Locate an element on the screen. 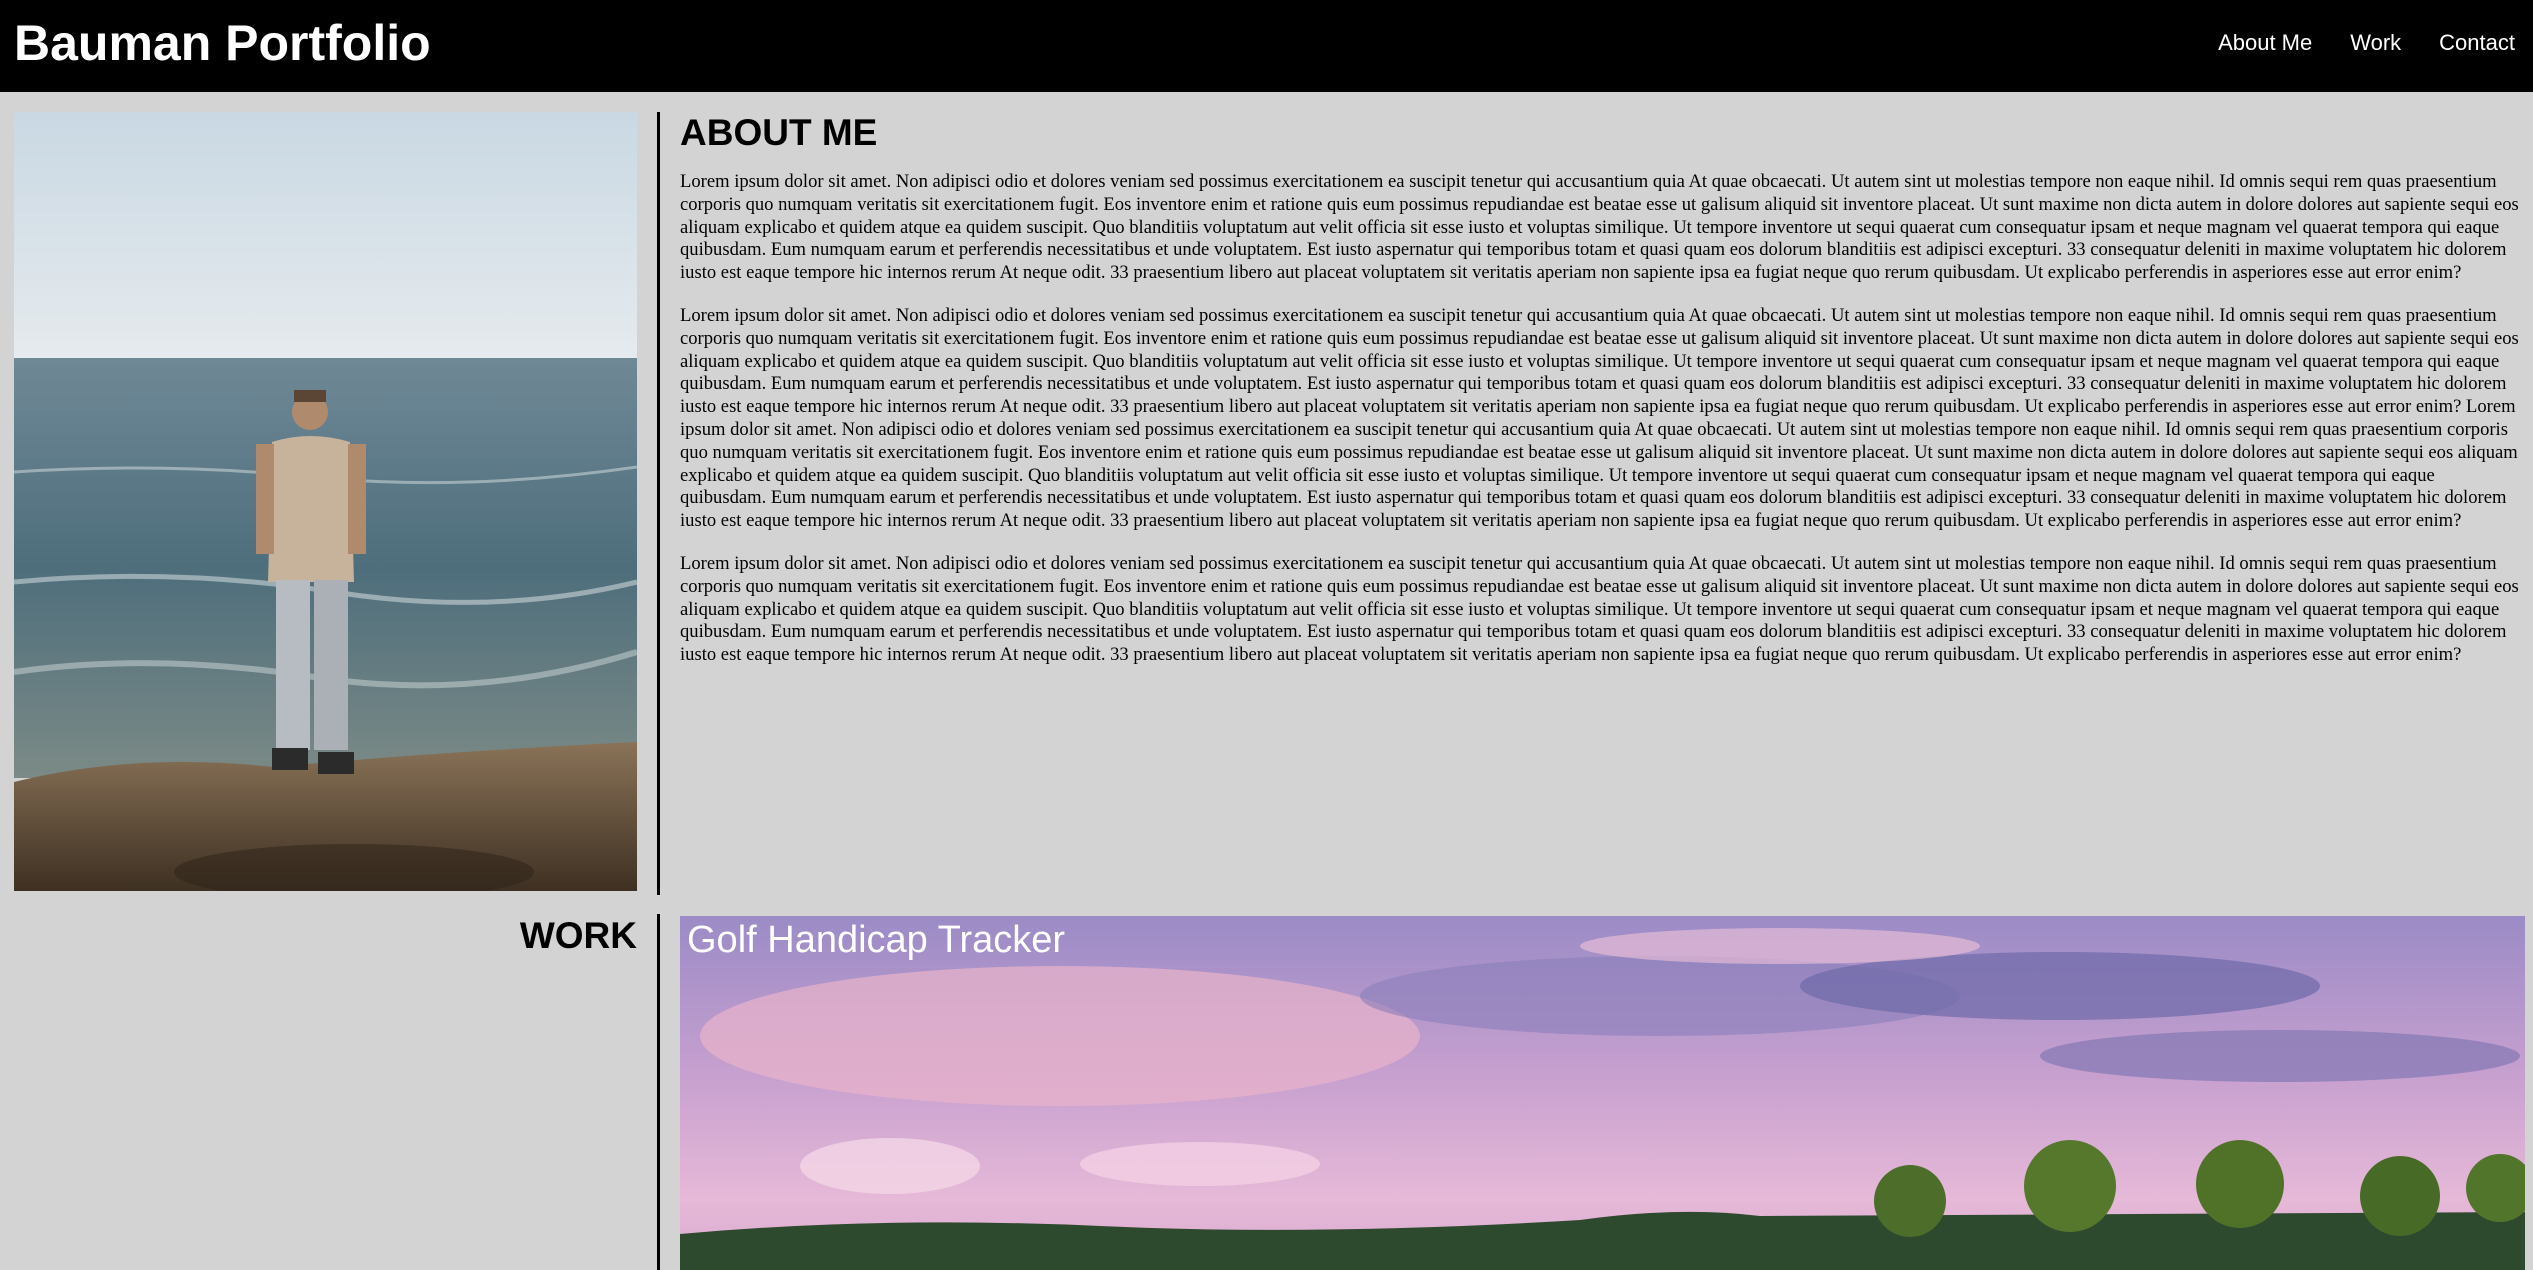 The width and height of the screenshot is (2533, 1270). about-heading: ABOUT ME is located at coordinates (779, 132).